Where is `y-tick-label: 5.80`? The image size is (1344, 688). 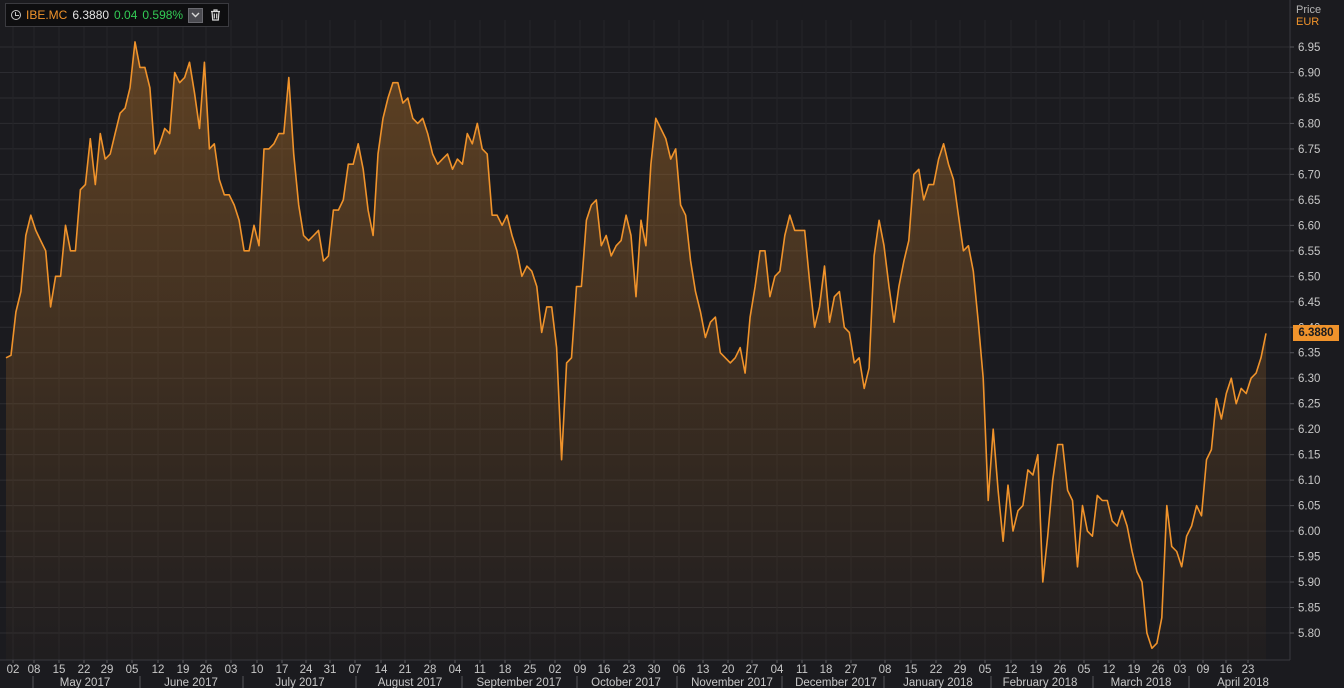 y-tick-label: 5.80 is located at coordinates (1309, 634).